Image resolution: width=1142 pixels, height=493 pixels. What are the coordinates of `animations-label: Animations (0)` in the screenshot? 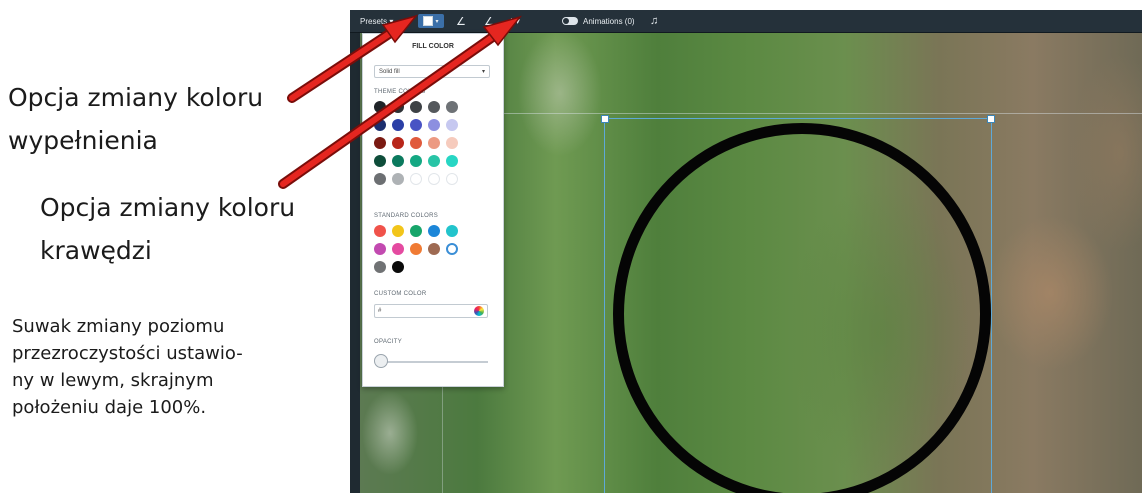 It's located at (609, 21).